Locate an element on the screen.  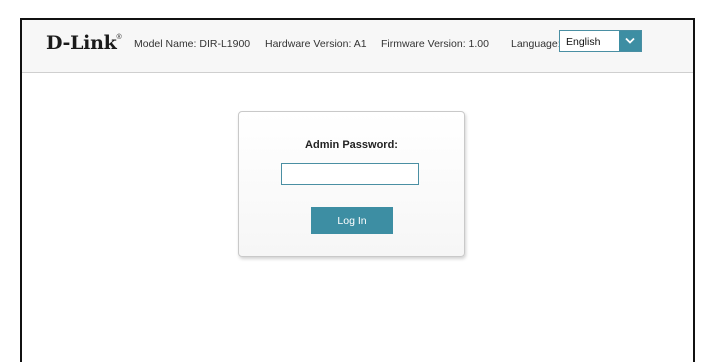
language-value: English is located at coordinates (583, 42).